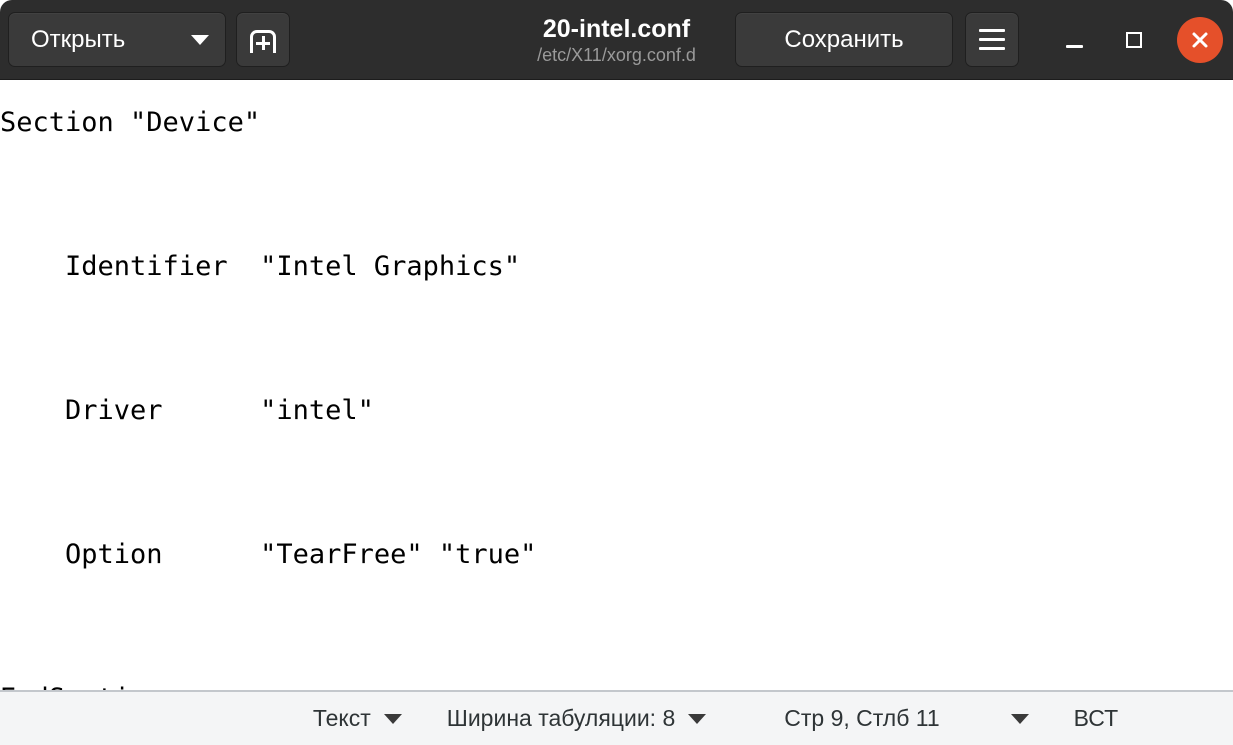 Image resolution: width=1233 pixels, height=745 pixels. I want to click on header-left-controls: Открыть, so click(149, 39).